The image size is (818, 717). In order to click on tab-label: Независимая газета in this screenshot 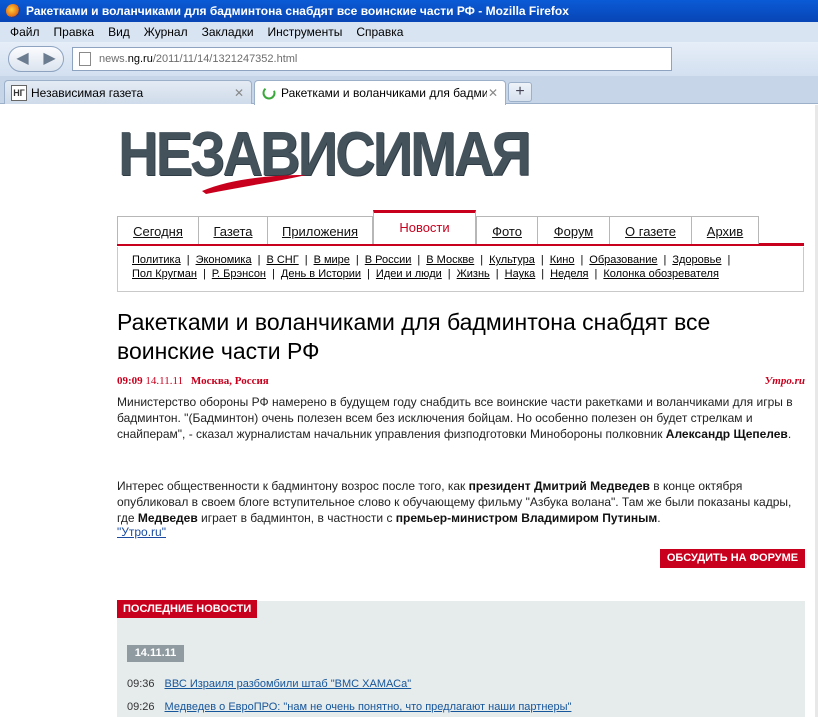, I will do `click(87, 92)`.